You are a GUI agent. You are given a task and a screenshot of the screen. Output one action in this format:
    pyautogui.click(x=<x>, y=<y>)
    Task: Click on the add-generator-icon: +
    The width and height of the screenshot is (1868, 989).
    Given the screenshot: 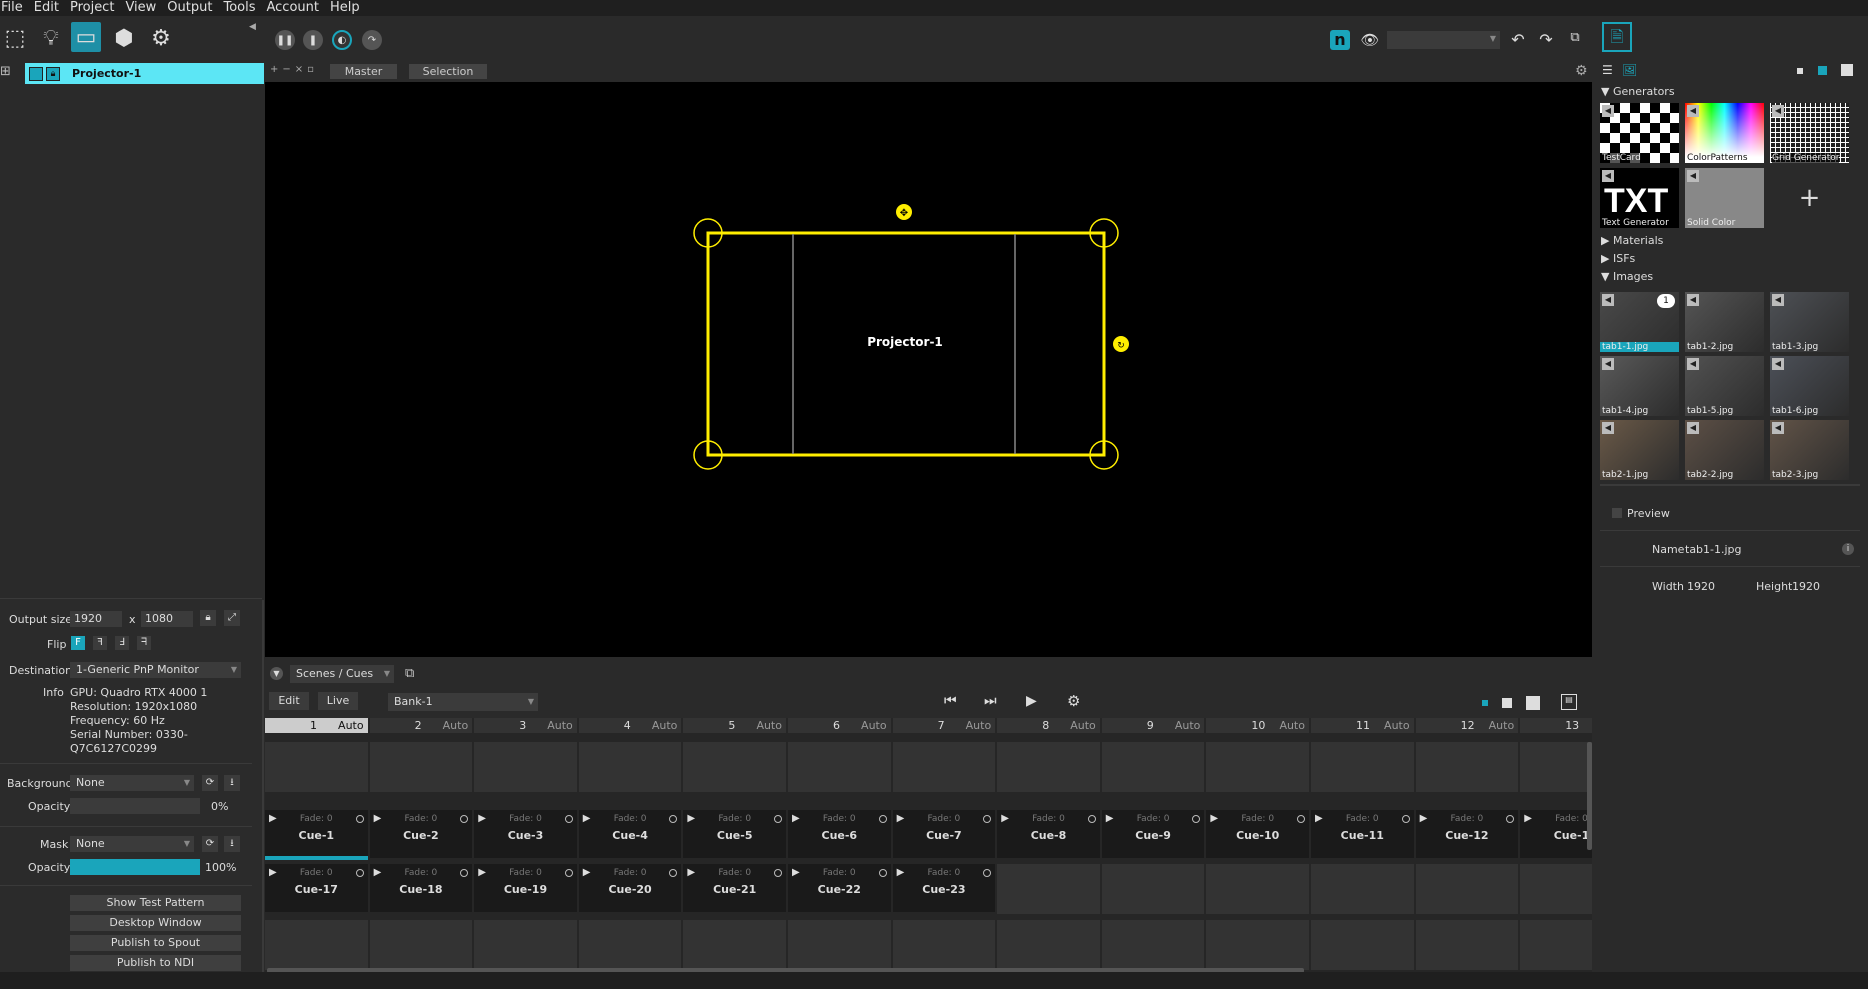 What is the action you would take?
    pyautogui.click(x=1809, y=198)
    